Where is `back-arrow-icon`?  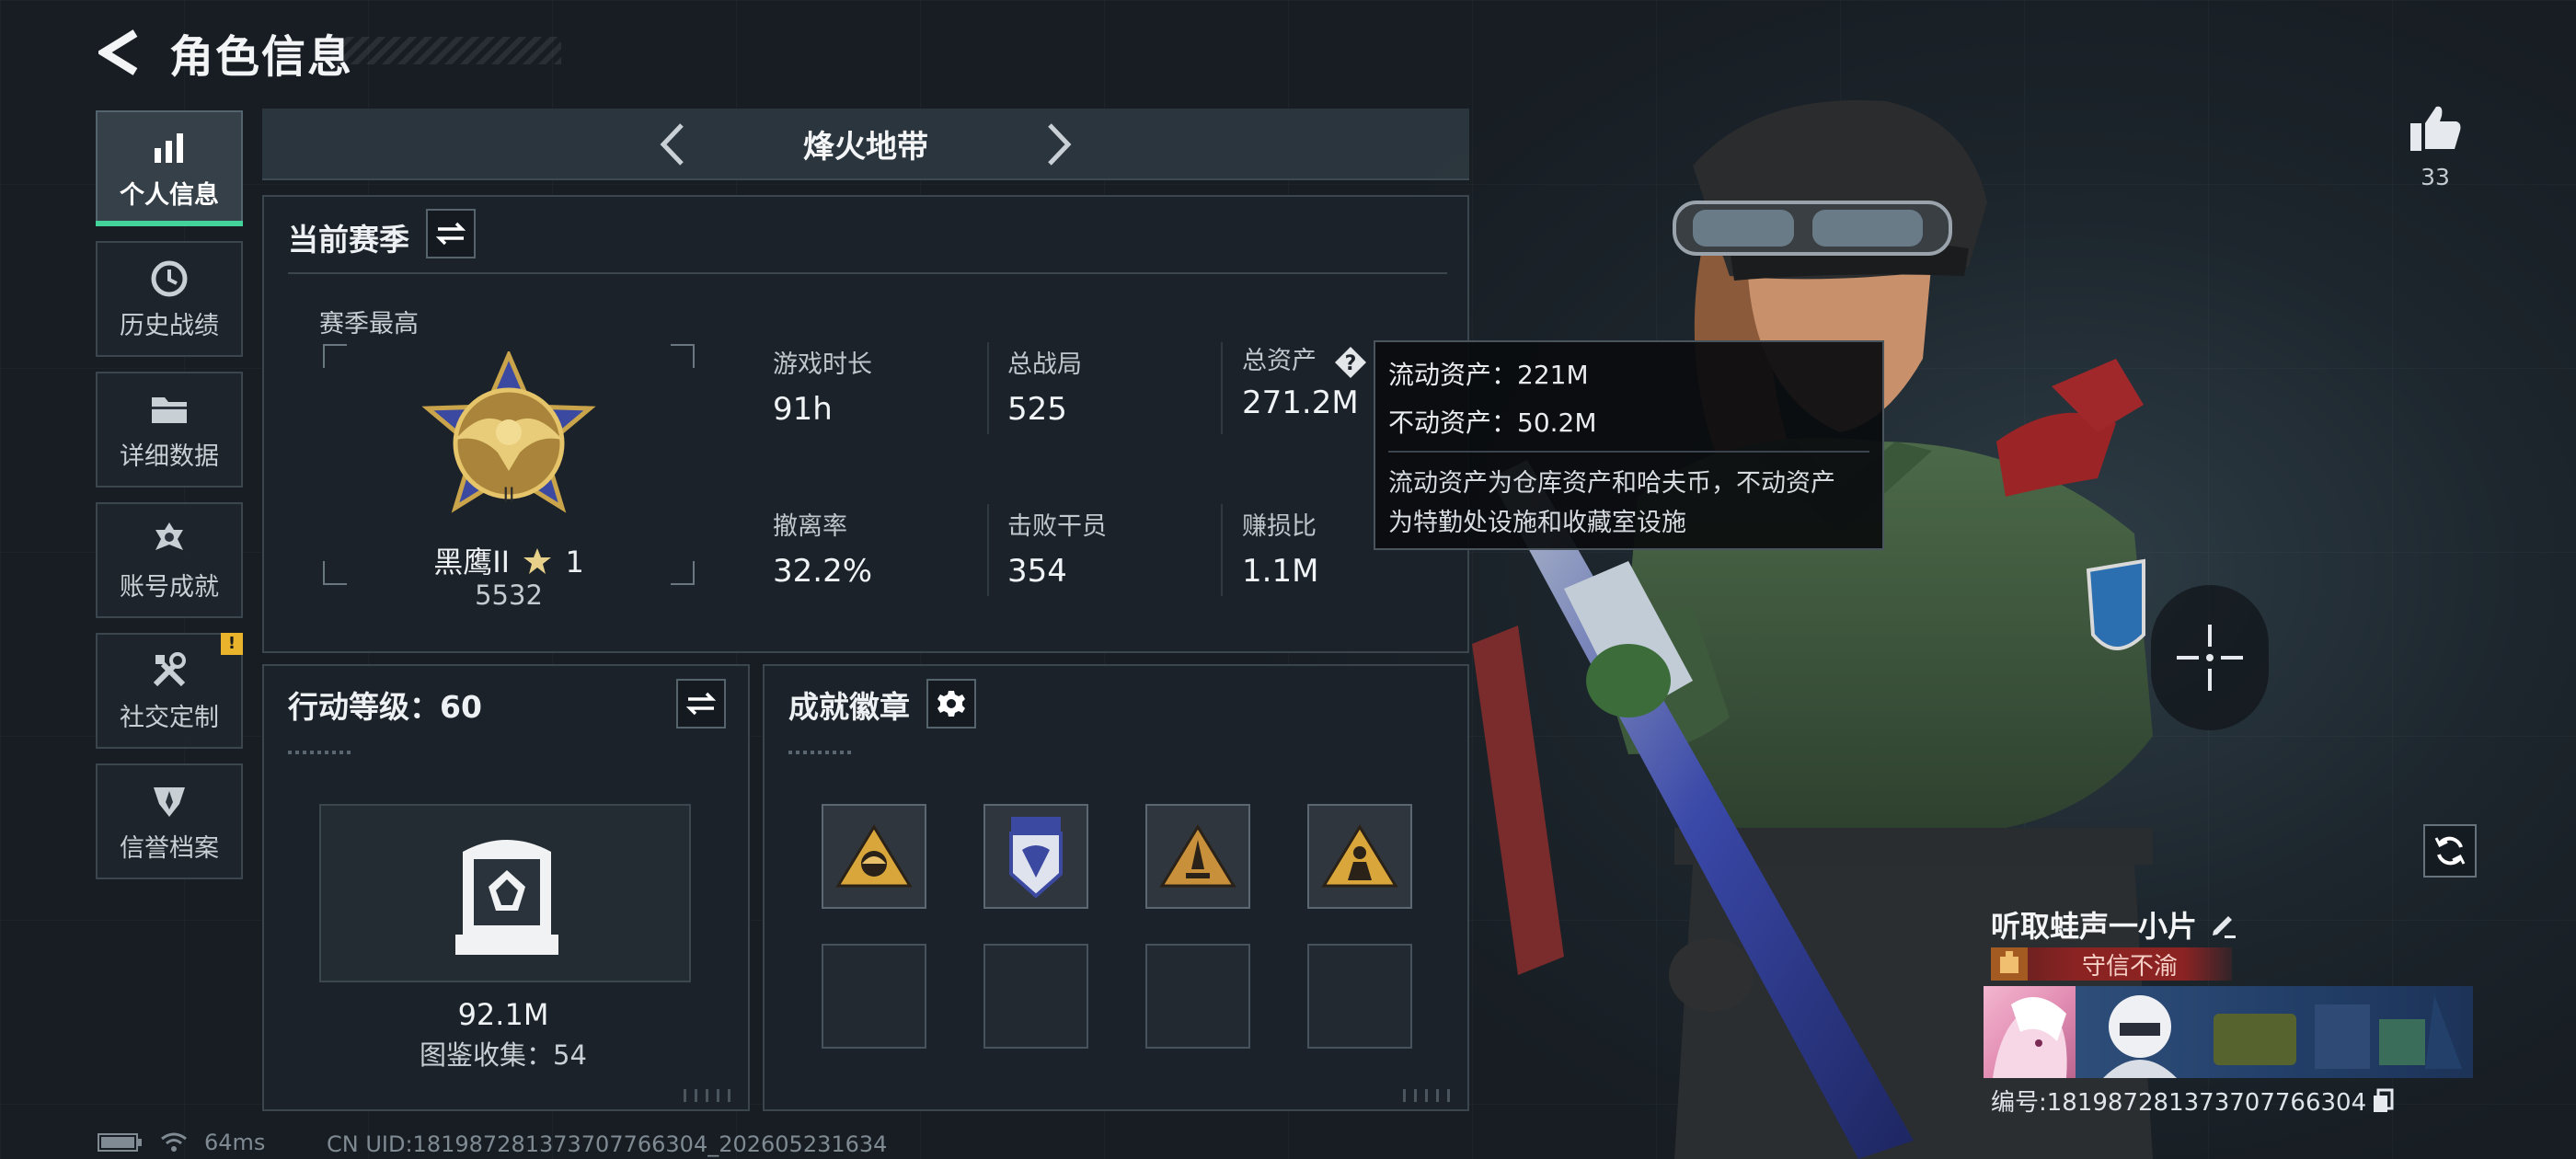 back-arrow-icon is located at coordinates (118, 52).